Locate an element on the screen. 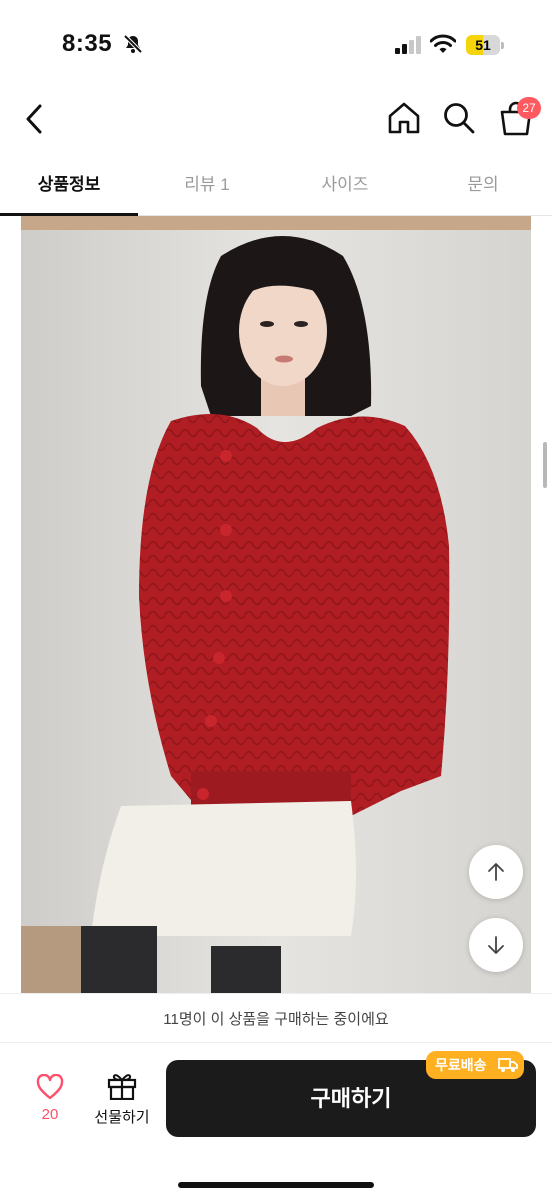 This screenshot has height=1200, width=552. like-button: 20 is located at coordinates (50, 1100).